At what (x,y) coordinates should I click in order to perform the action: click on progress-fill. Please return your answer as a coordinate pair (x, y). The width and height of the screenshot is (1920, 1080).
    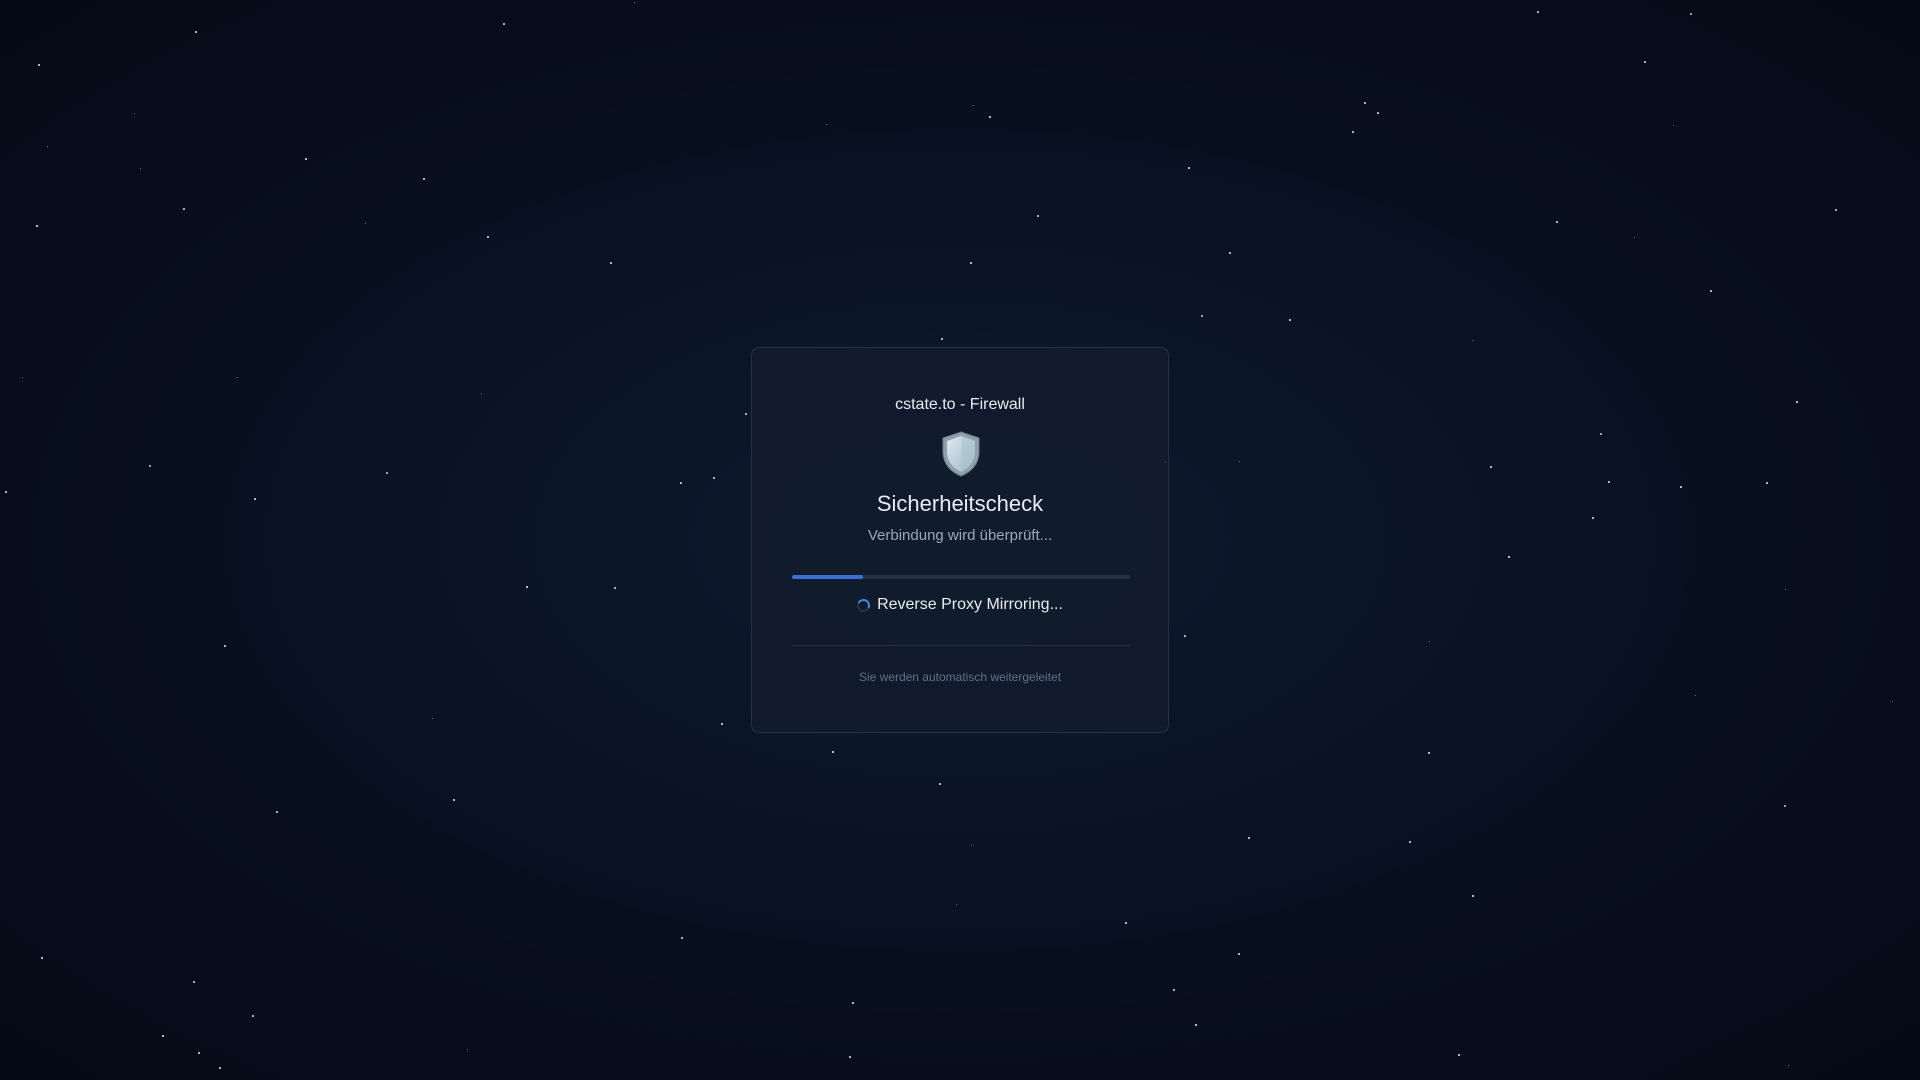
    Looking at the image, I should click on (827, 577).